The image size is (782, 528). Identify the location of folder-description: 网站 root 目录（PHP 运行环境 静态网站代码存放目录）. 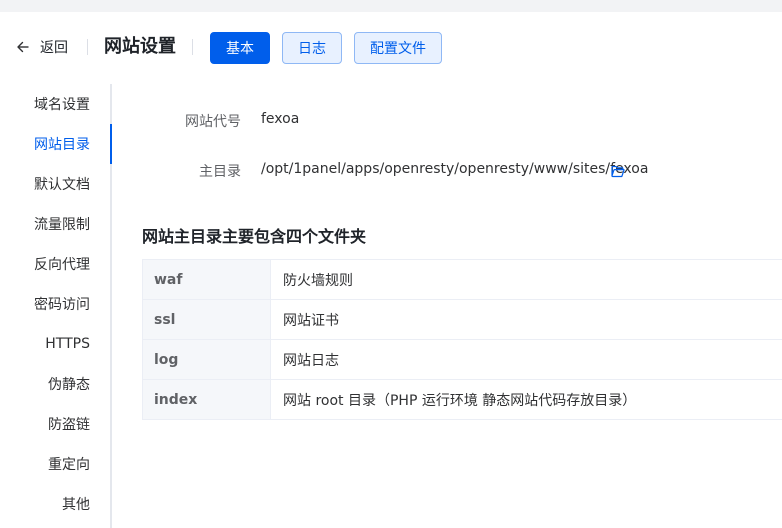
(460, 400).